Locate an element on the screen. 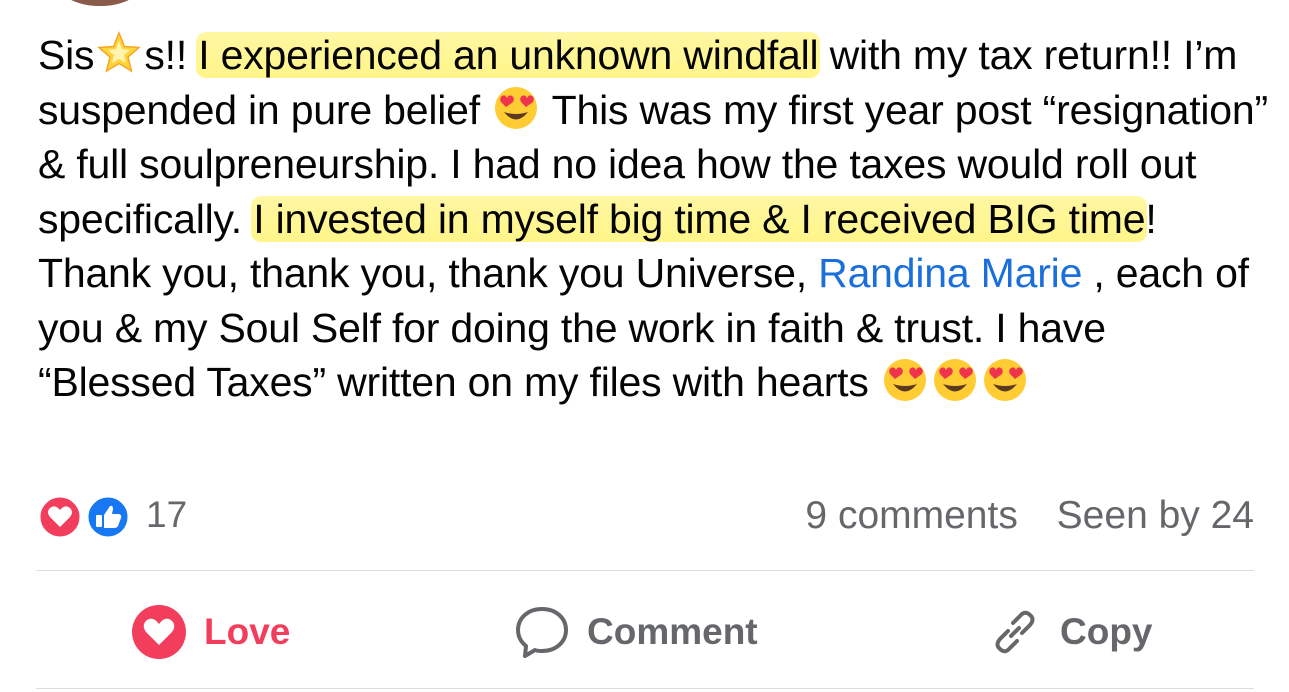 Image resolution: width=1289 pixels, height=692 pixels. comment-button: Comment is located at coordinates (635, 632).